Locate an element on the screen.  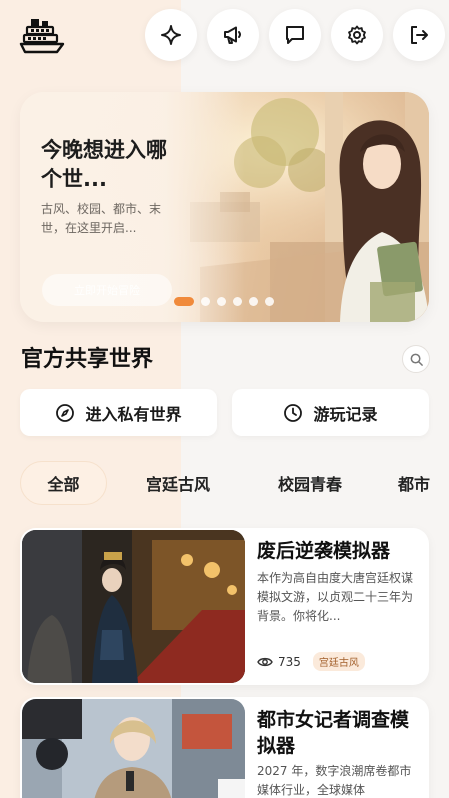
logout-icon is located at coordinates (419, 35).